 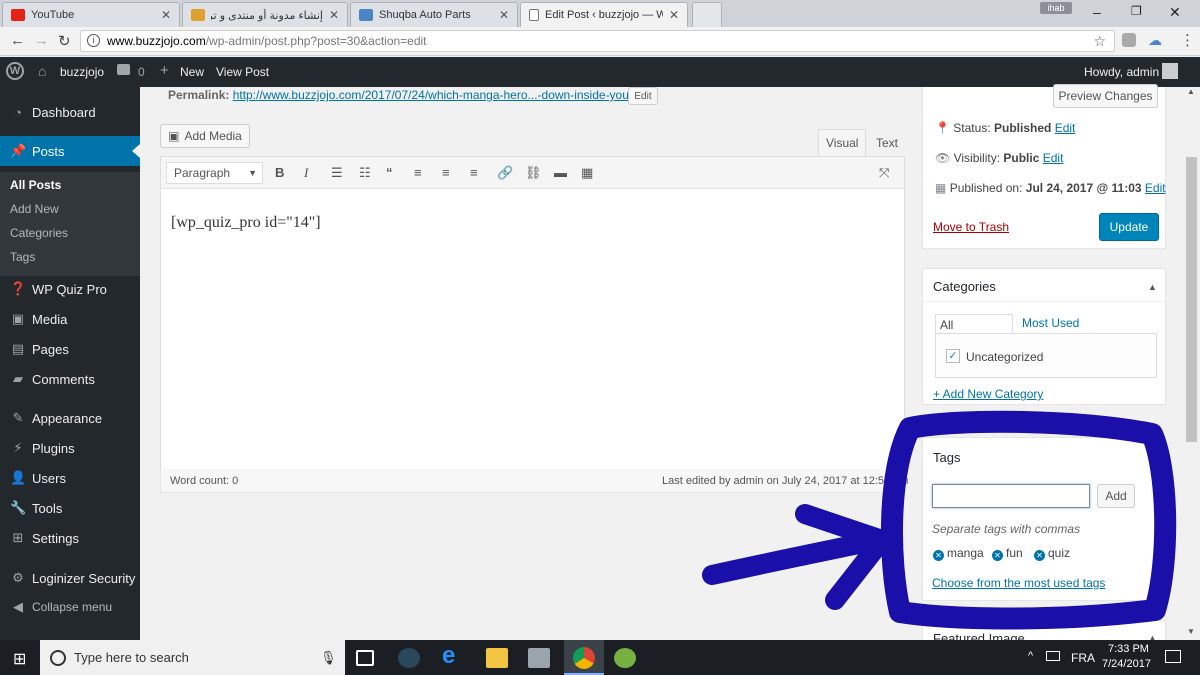 What do you see at coordinates (1056, 8) in the screenshot?
I see `profile-chip: ihab` at bounding box center [1056, 8].